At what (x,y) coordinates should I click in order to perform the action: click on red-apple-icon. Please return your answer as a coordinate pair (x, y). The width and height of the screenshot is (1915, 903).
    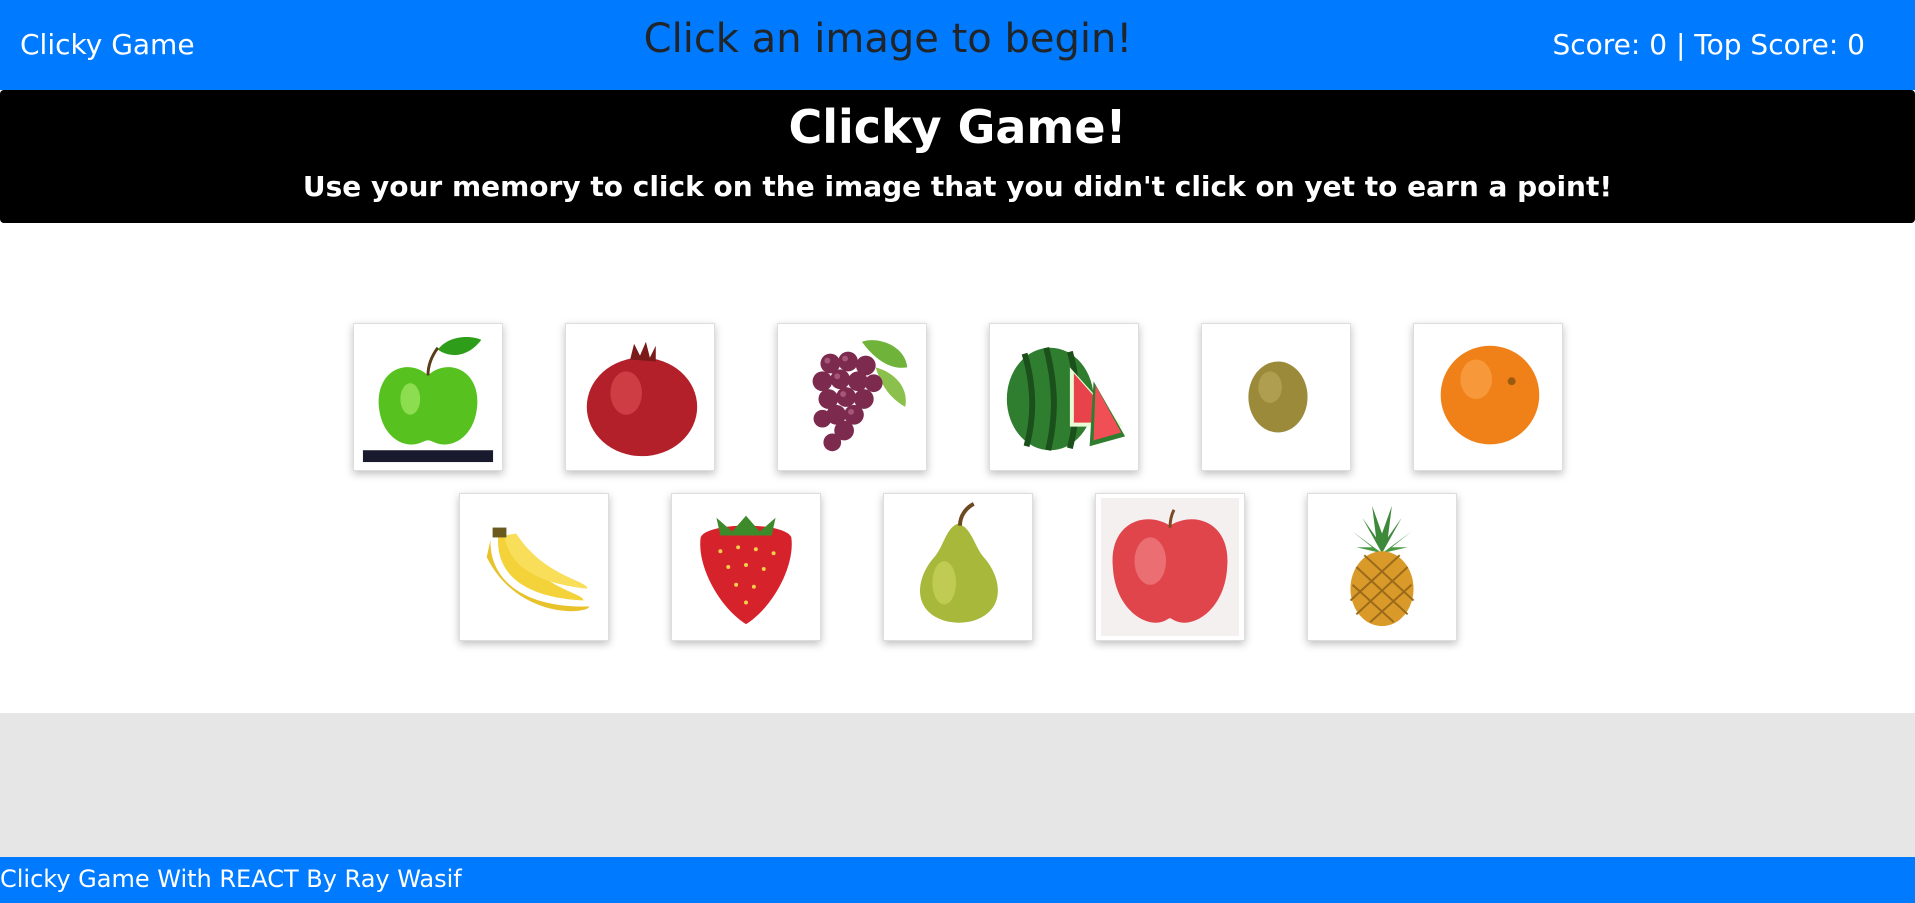
    Looking at the image, I should click on (1169, 567).